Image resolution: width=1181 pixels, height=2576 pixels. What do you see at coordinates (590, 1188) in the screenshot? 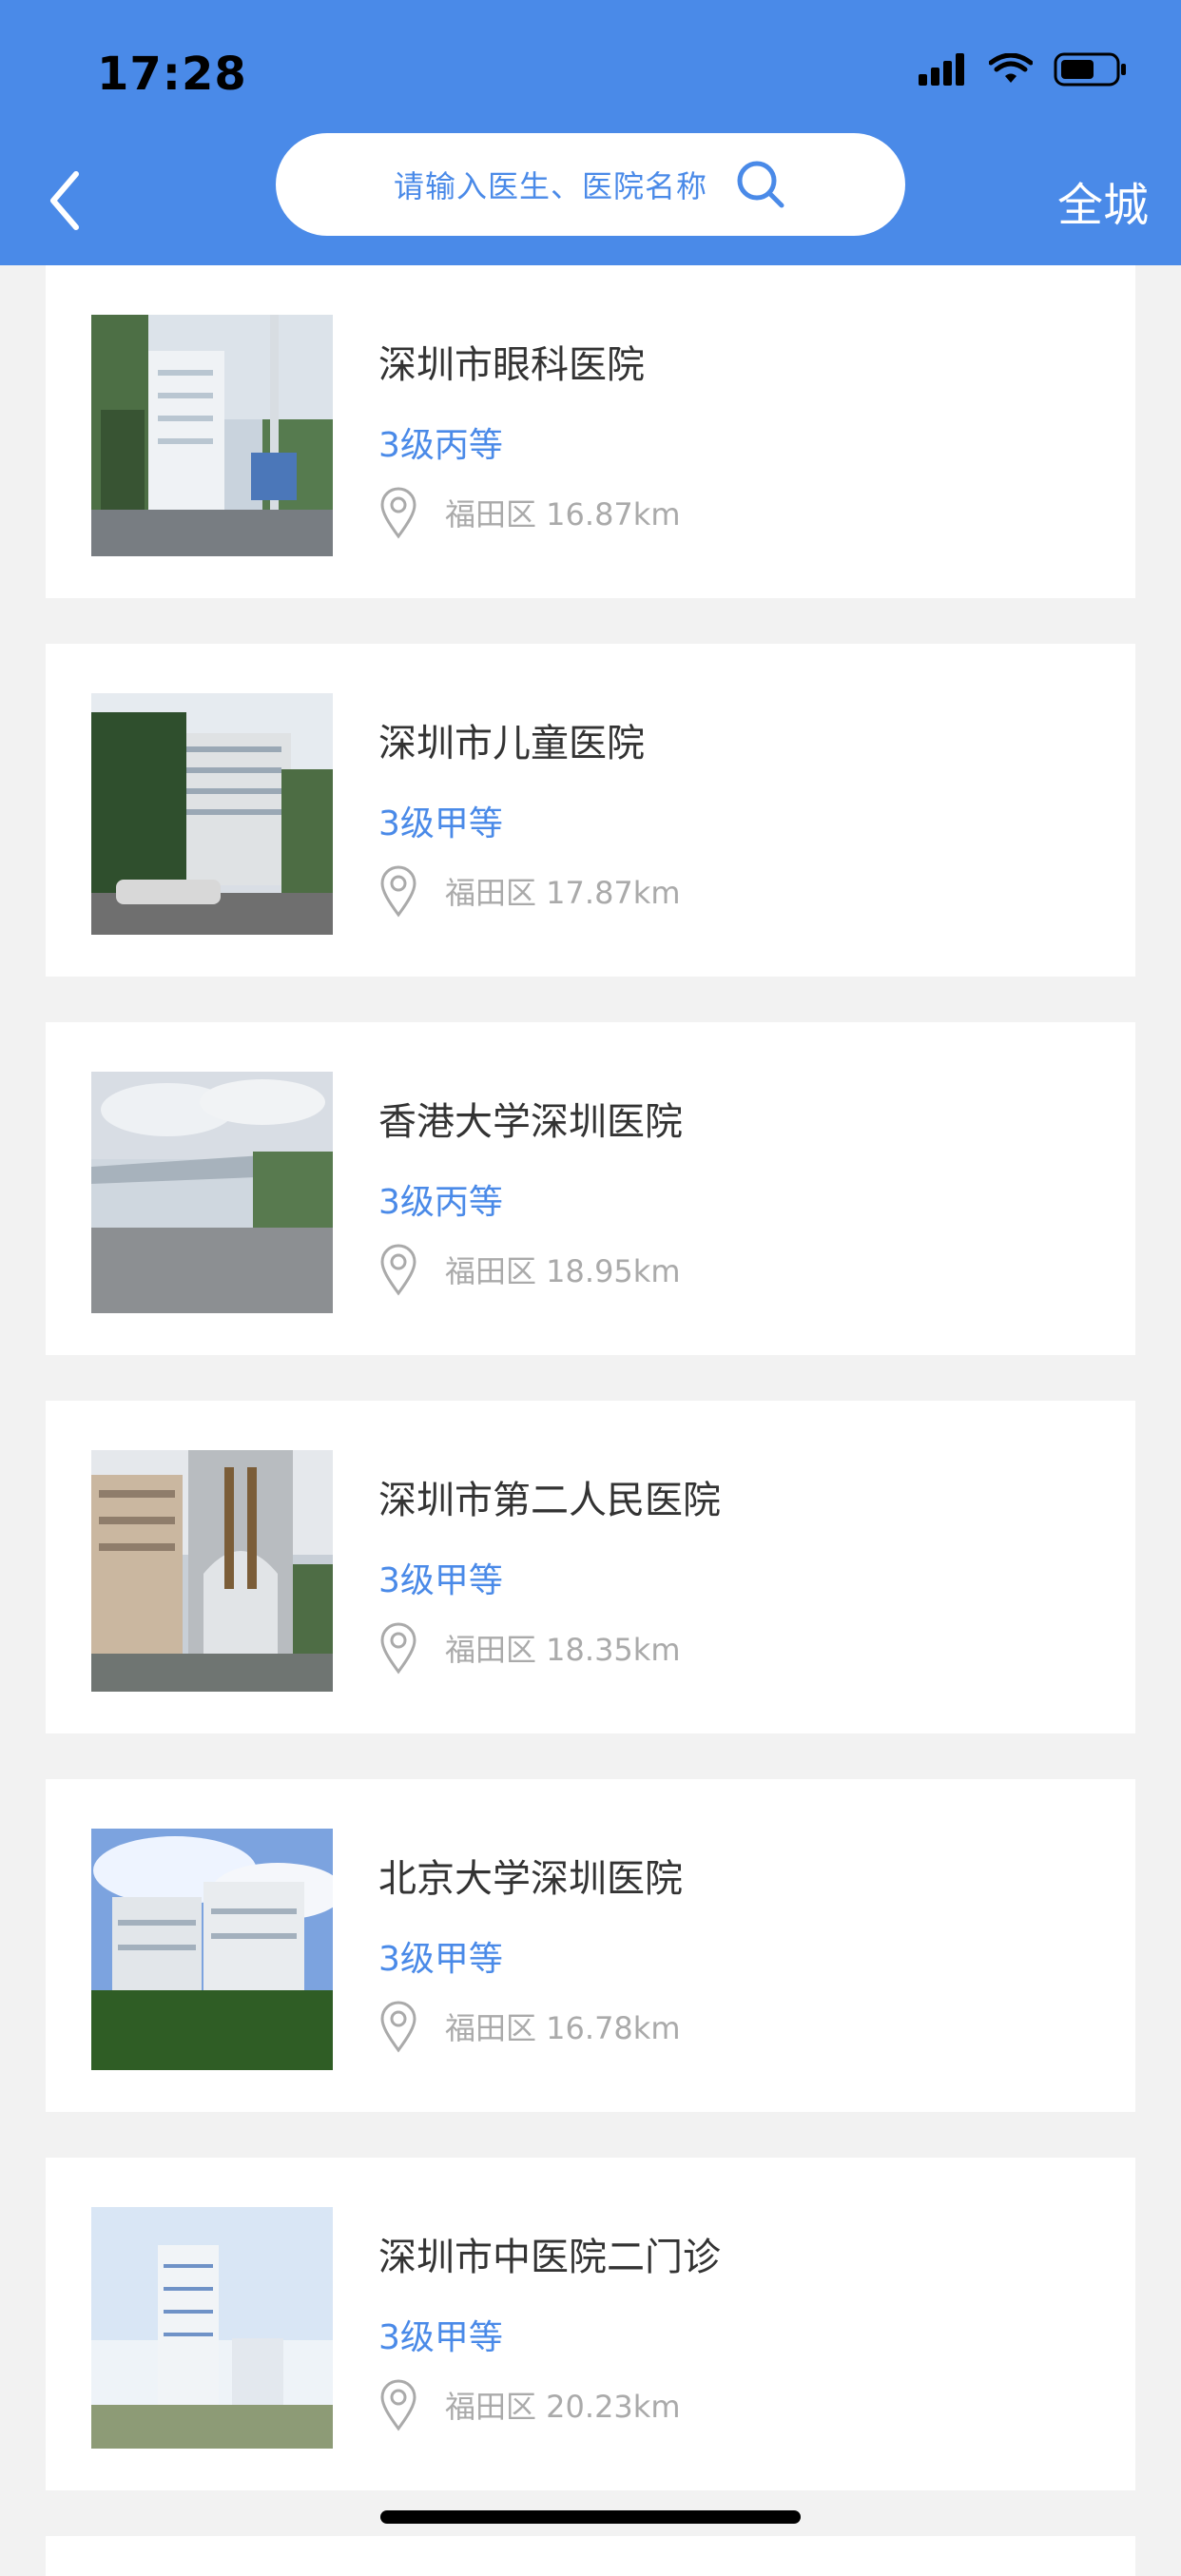
I see `hospital-card: 香港大学深圳医院 3级丙等 福田区 18.95km` at bounding box center [590, 1188].